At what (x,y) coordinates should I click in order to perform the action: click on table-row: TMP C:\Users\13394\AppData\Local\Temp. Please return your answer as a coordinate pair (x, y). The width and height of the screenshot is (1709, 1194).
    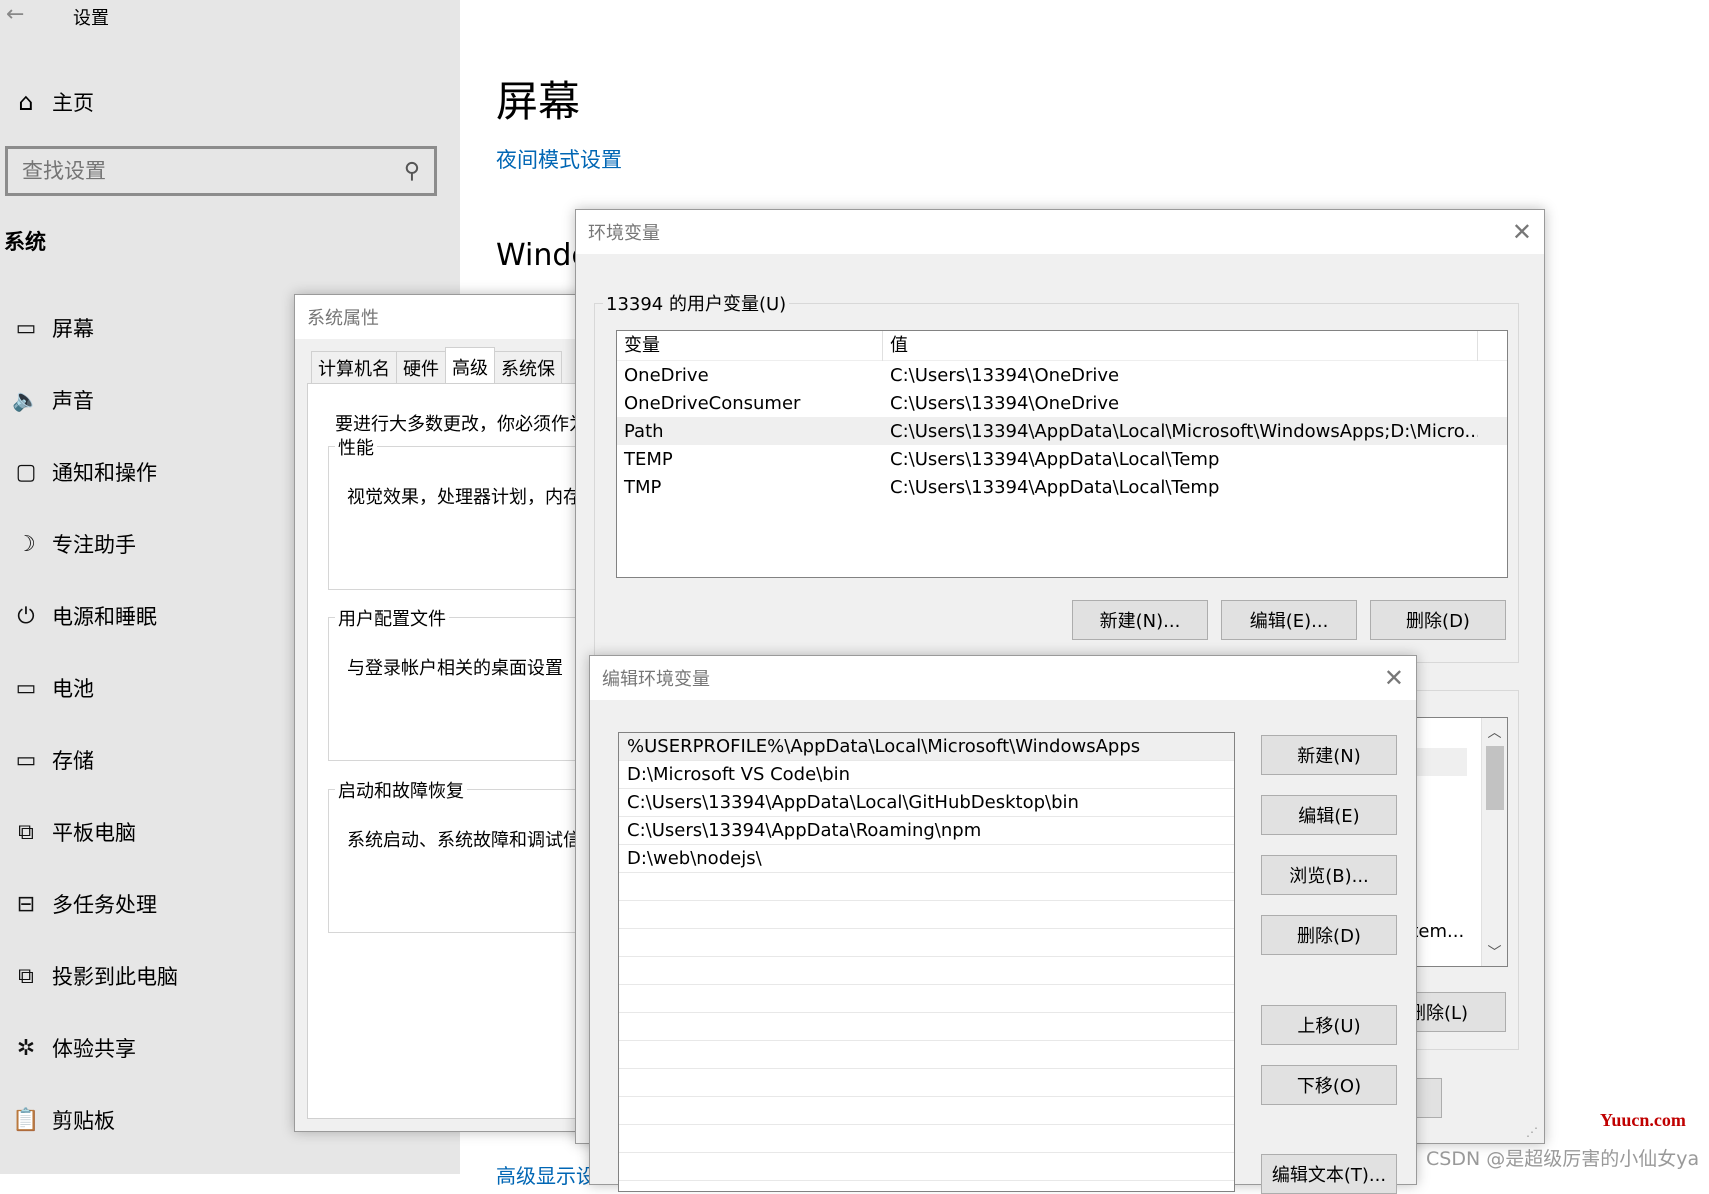
    Looking at the image, I should click on (1062, 487).